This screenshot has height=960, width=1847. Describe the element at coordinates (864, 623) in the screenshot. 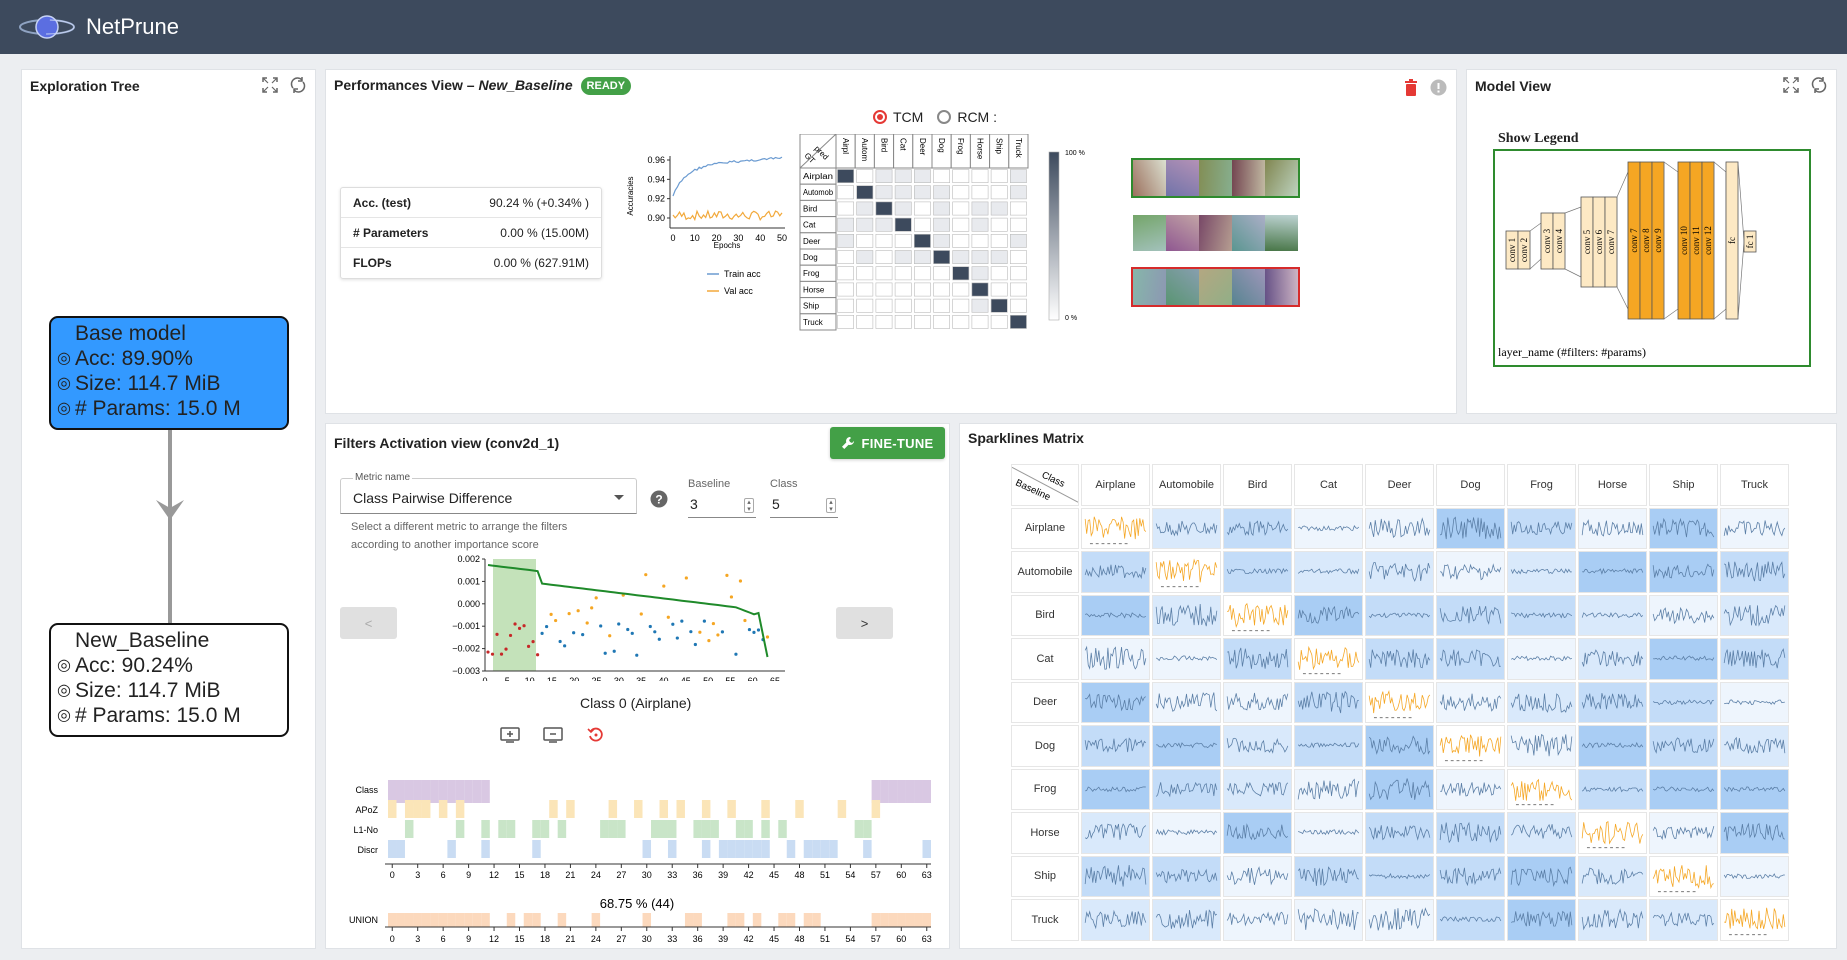

I see `next-button: >` at that location.